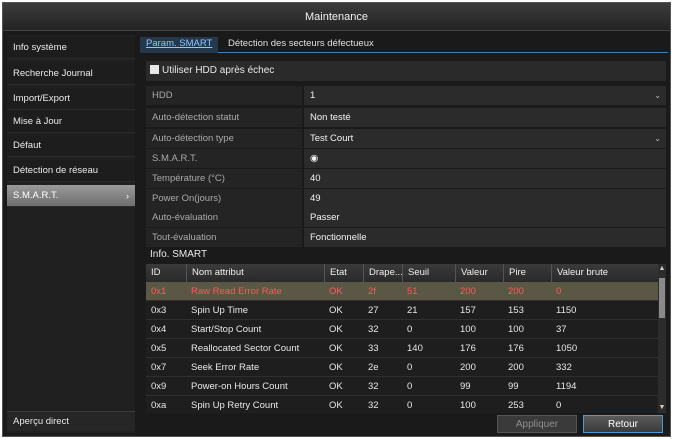  I want to click on sidebar-item-import-export: Import/Export, so click(71, 99).